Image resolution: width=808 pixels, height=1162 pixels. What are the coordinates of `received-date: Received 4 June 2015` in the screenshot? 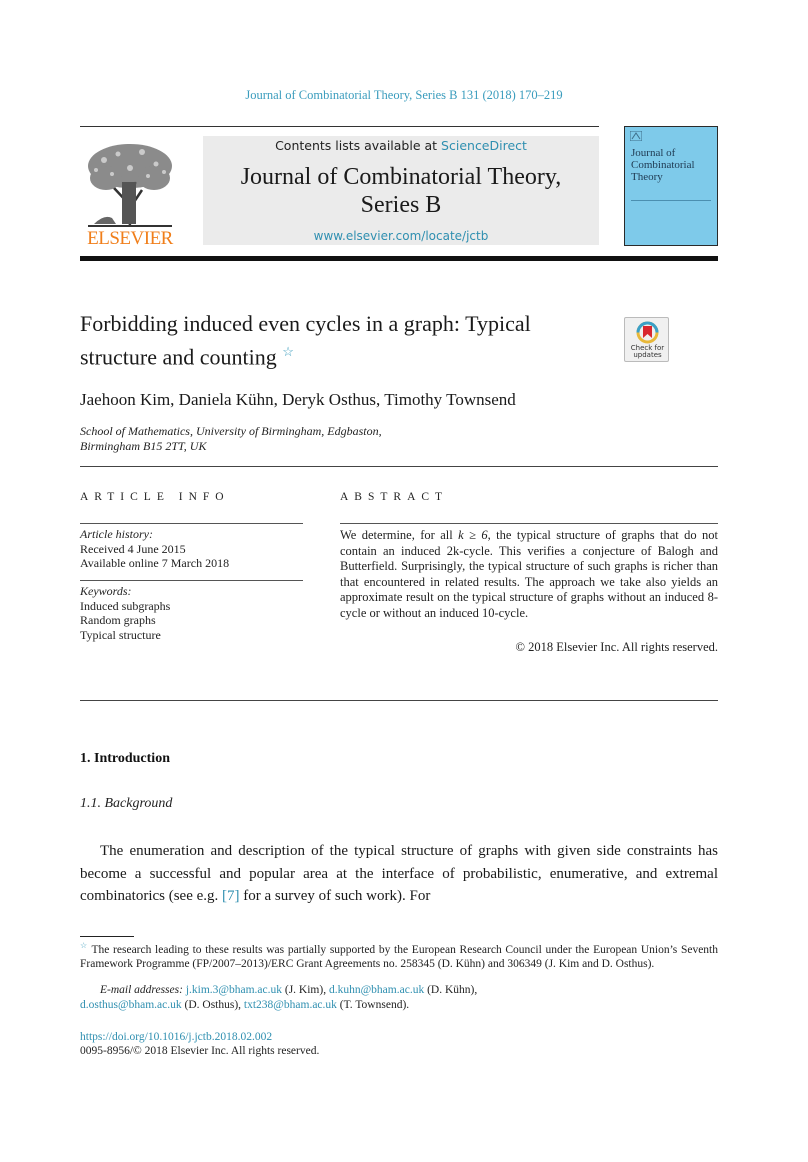 It's located at (133, 548).